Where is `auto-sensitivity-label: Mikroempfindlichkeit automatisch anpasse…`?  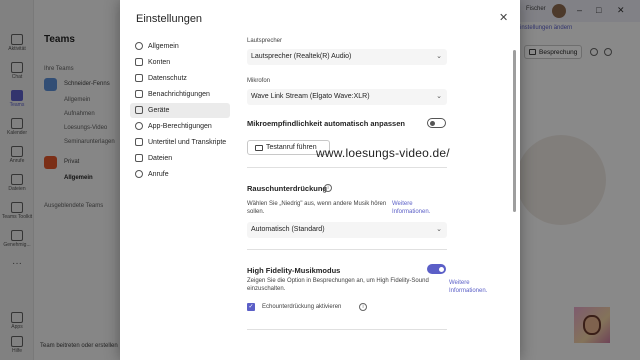
auto-sensitivity-label: Mikroempfindlichkeit automatisch anpasse… is located at coordinates (326, 123).